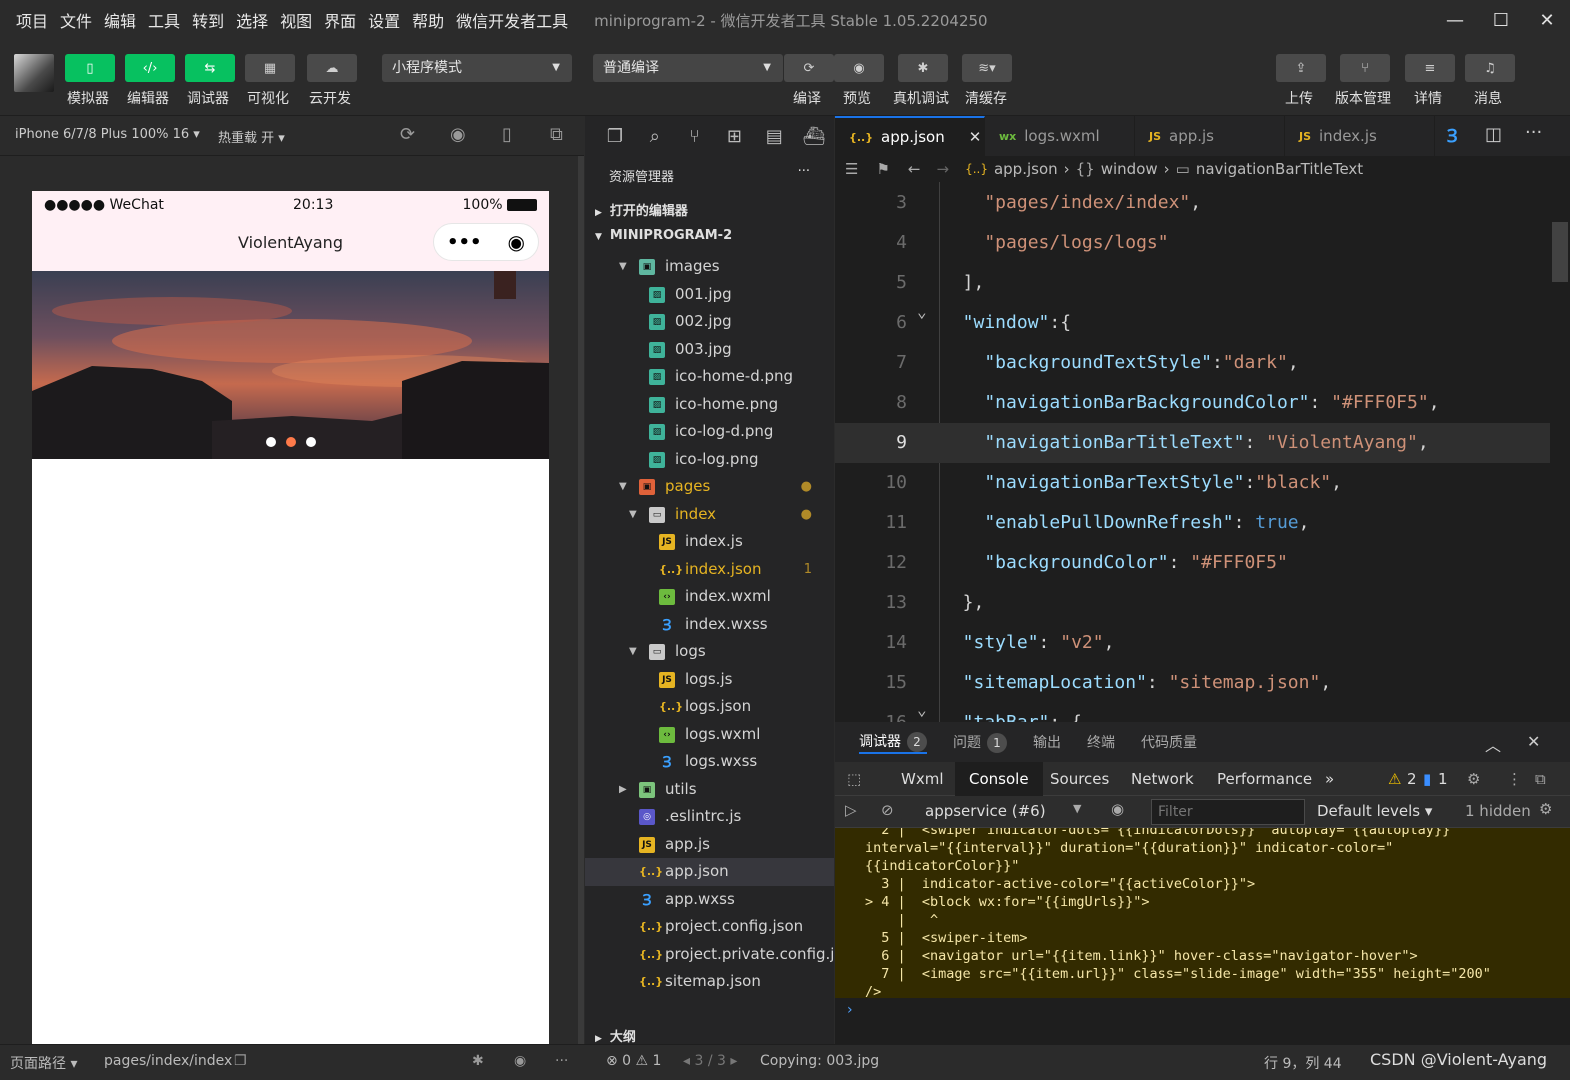  Describe the element at coordinates (709, 235) in the screenshot. I see `project-section: ▼ MINIPROGRAM-2` at that location.